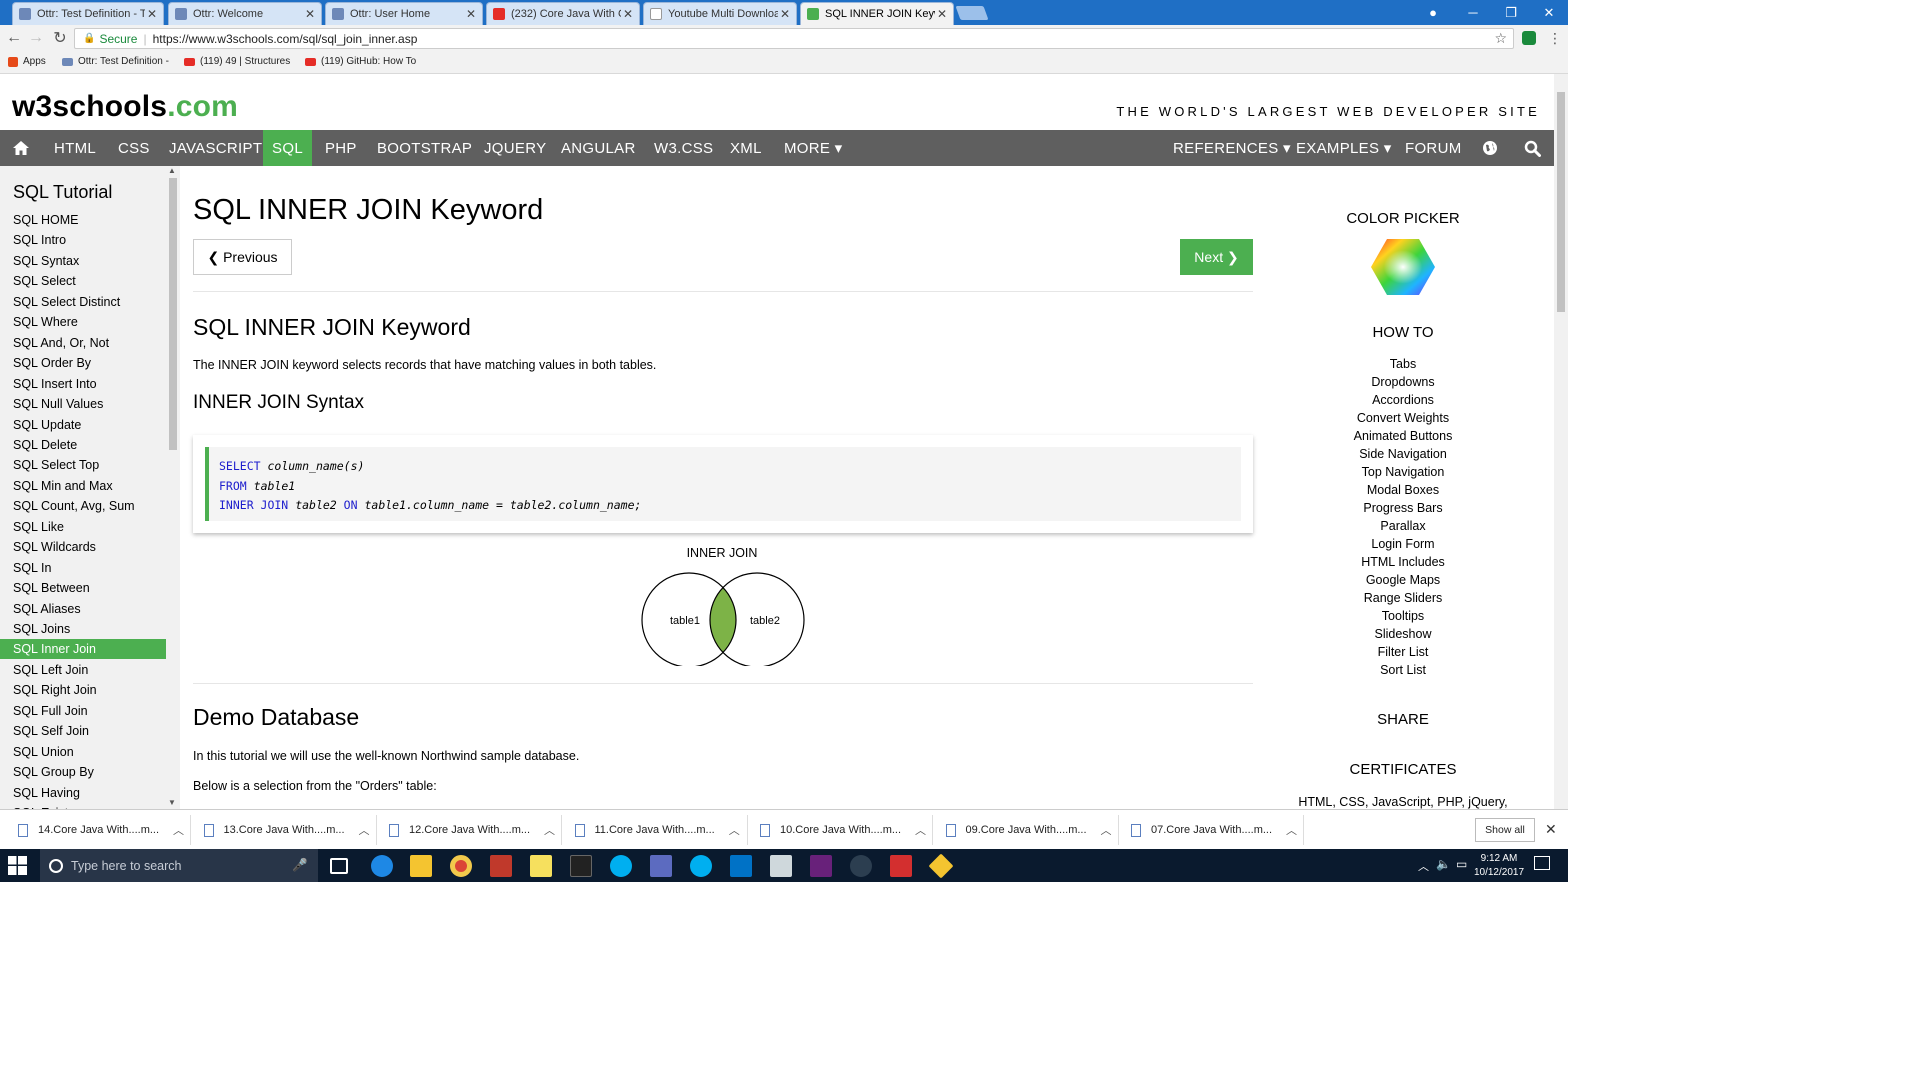  I want to click on home-icon, so click(20, 148).